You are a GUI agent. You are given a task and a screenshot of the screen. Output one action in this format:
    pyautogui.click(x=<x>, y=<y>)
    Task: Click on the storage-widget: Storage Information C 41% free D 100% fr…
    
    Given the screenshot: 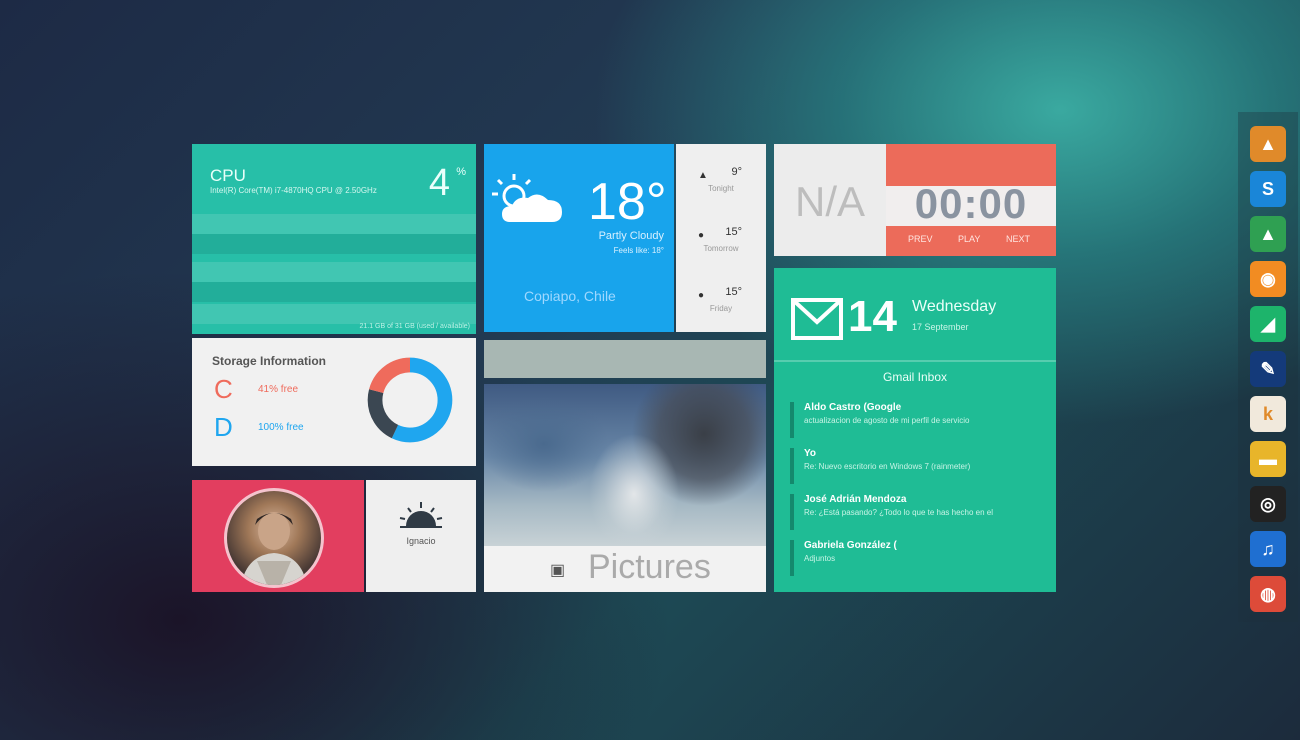 What is the action you would take?
    pyautogui.click(x=334, y=402)
    